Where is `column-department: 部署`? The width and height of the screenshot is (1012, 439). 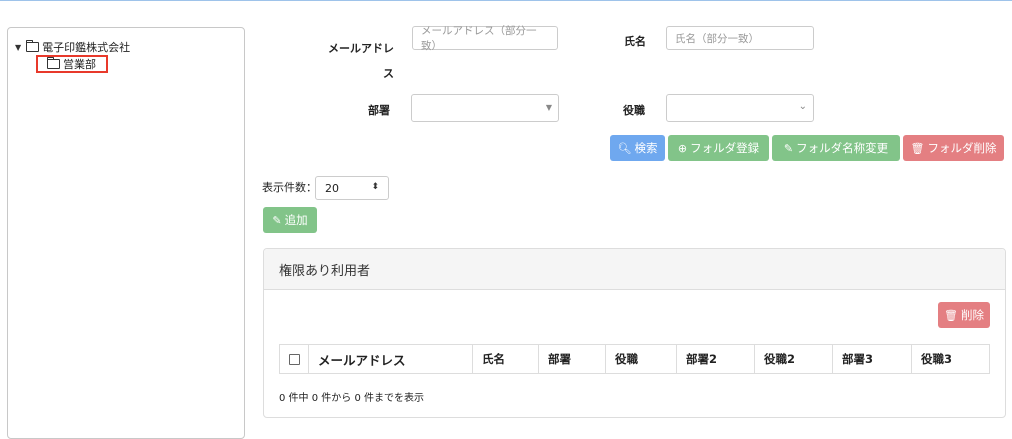 column-department: 部署 is located at coordinates (572, 359).